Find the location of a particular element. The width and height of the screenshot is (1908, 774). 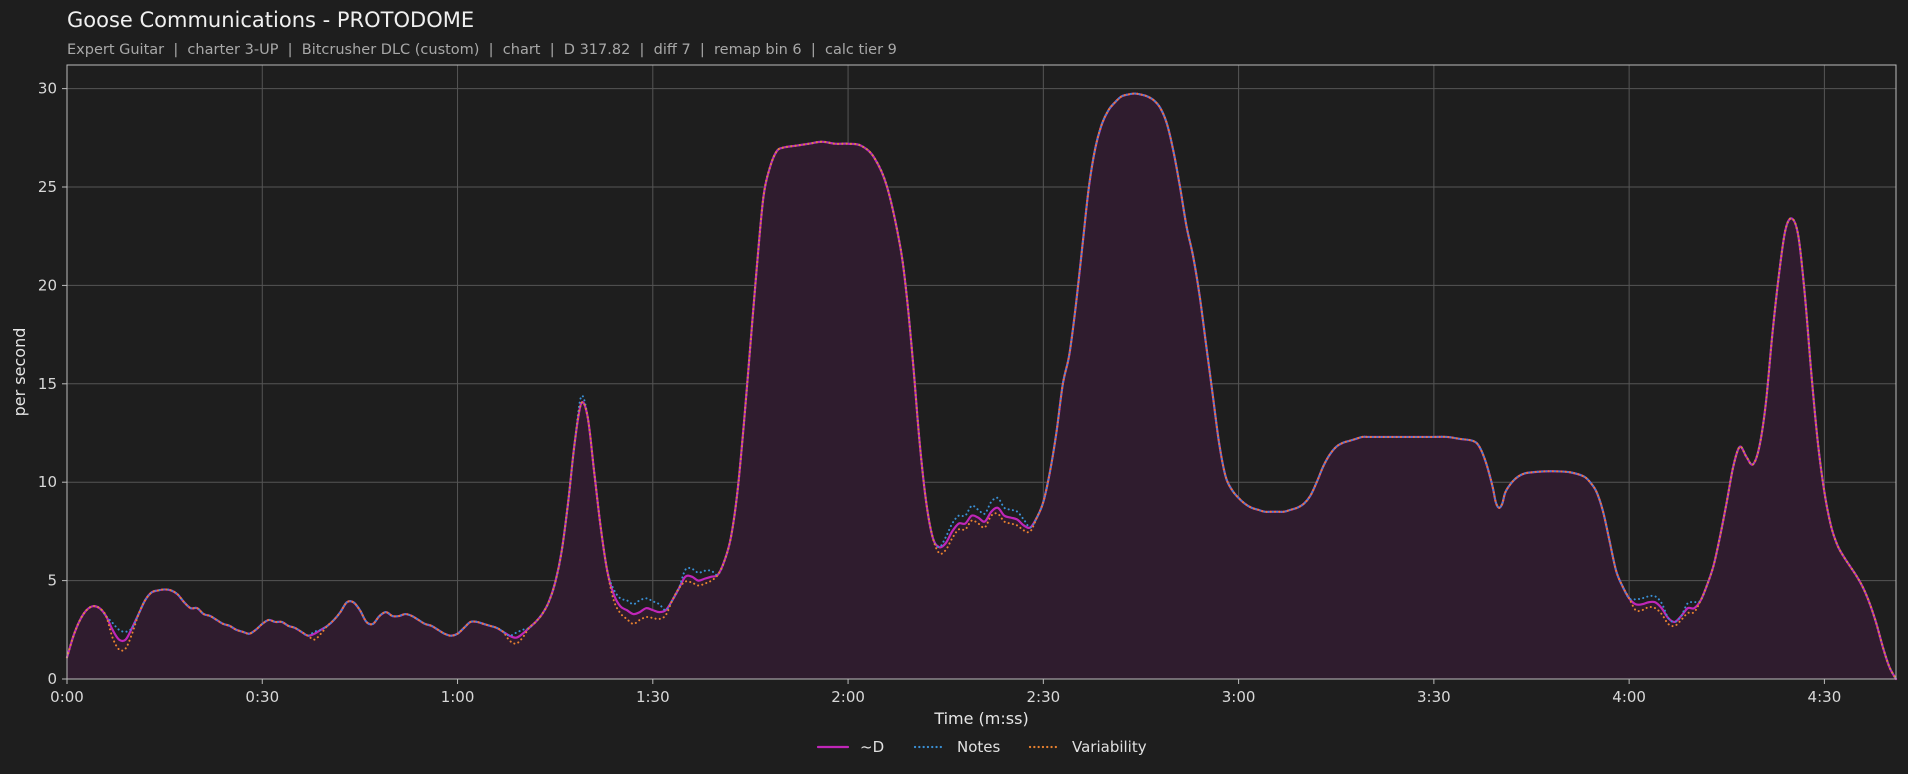

y-tick-label: 25 is located at coordinates (47, 187).